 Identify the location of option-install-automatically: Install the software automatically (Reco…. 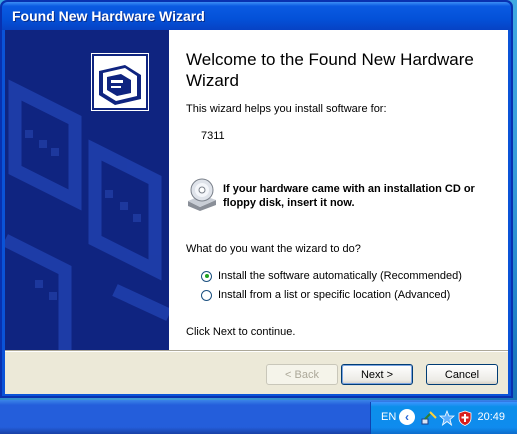
(331, 276).